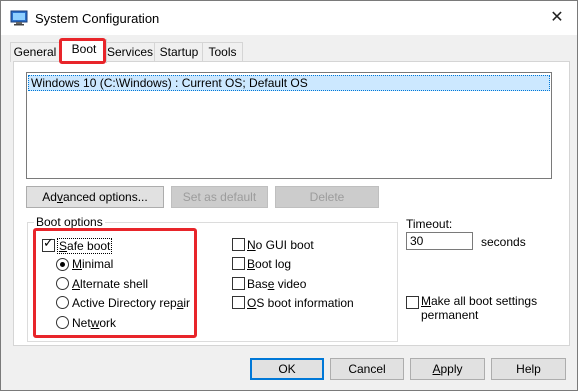  Describe the element at coordinates (280, 245) in the screenshot. I see `no-gui-boot-label: No GUI boot` at that location.